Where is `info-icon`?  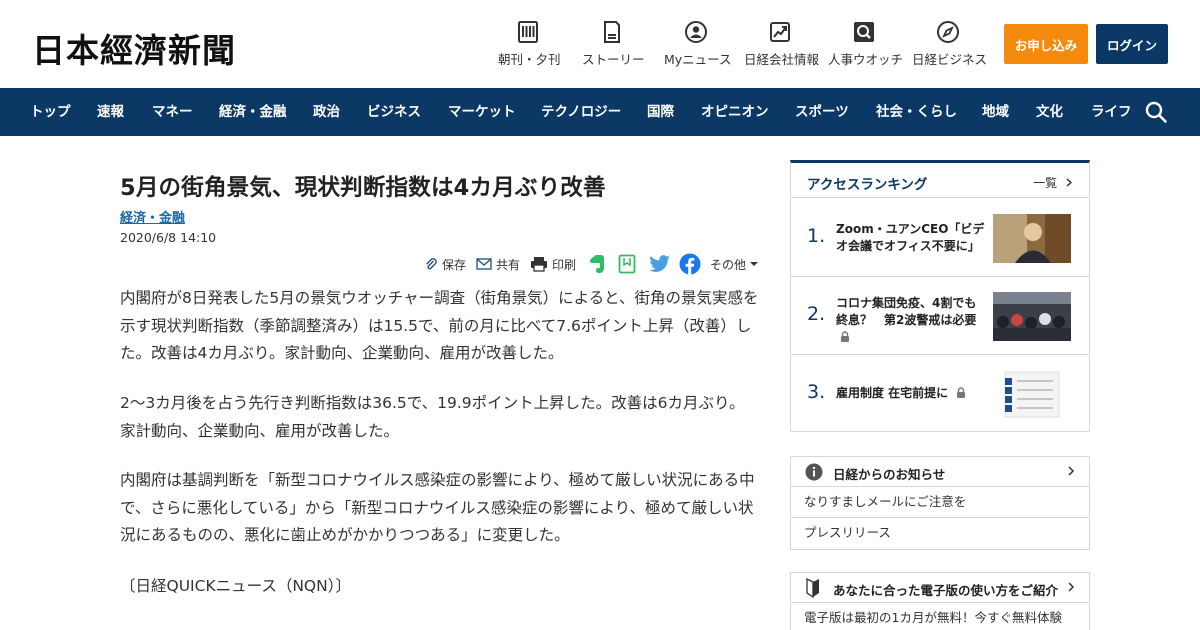 info-icon is located at coordinates (814, 472).